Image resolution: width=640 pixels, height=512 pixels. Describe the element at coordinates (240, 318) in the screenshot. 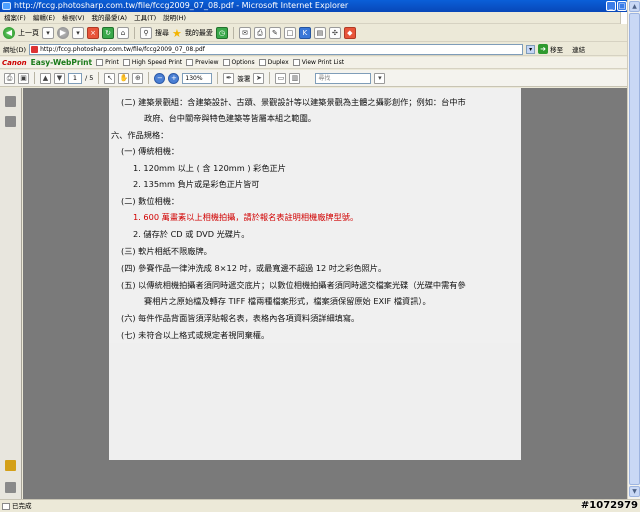

I see `doc-line: (六) 每件作品背面皆須浮貼報名表，表格內各項資料須詳細填寫。` at that location.